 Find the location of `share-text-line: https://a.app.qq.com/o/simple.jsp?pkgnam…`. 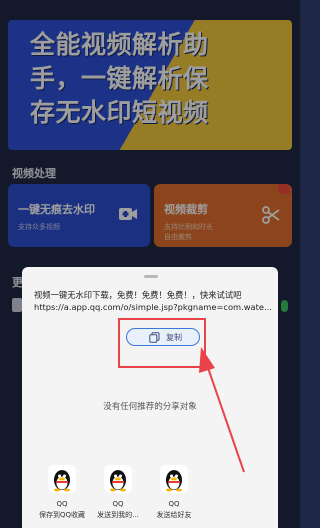

share-text-line: https://a.app.qq.com/o/simple.jsp?pkgnam… is located at coordinates (153, 307).